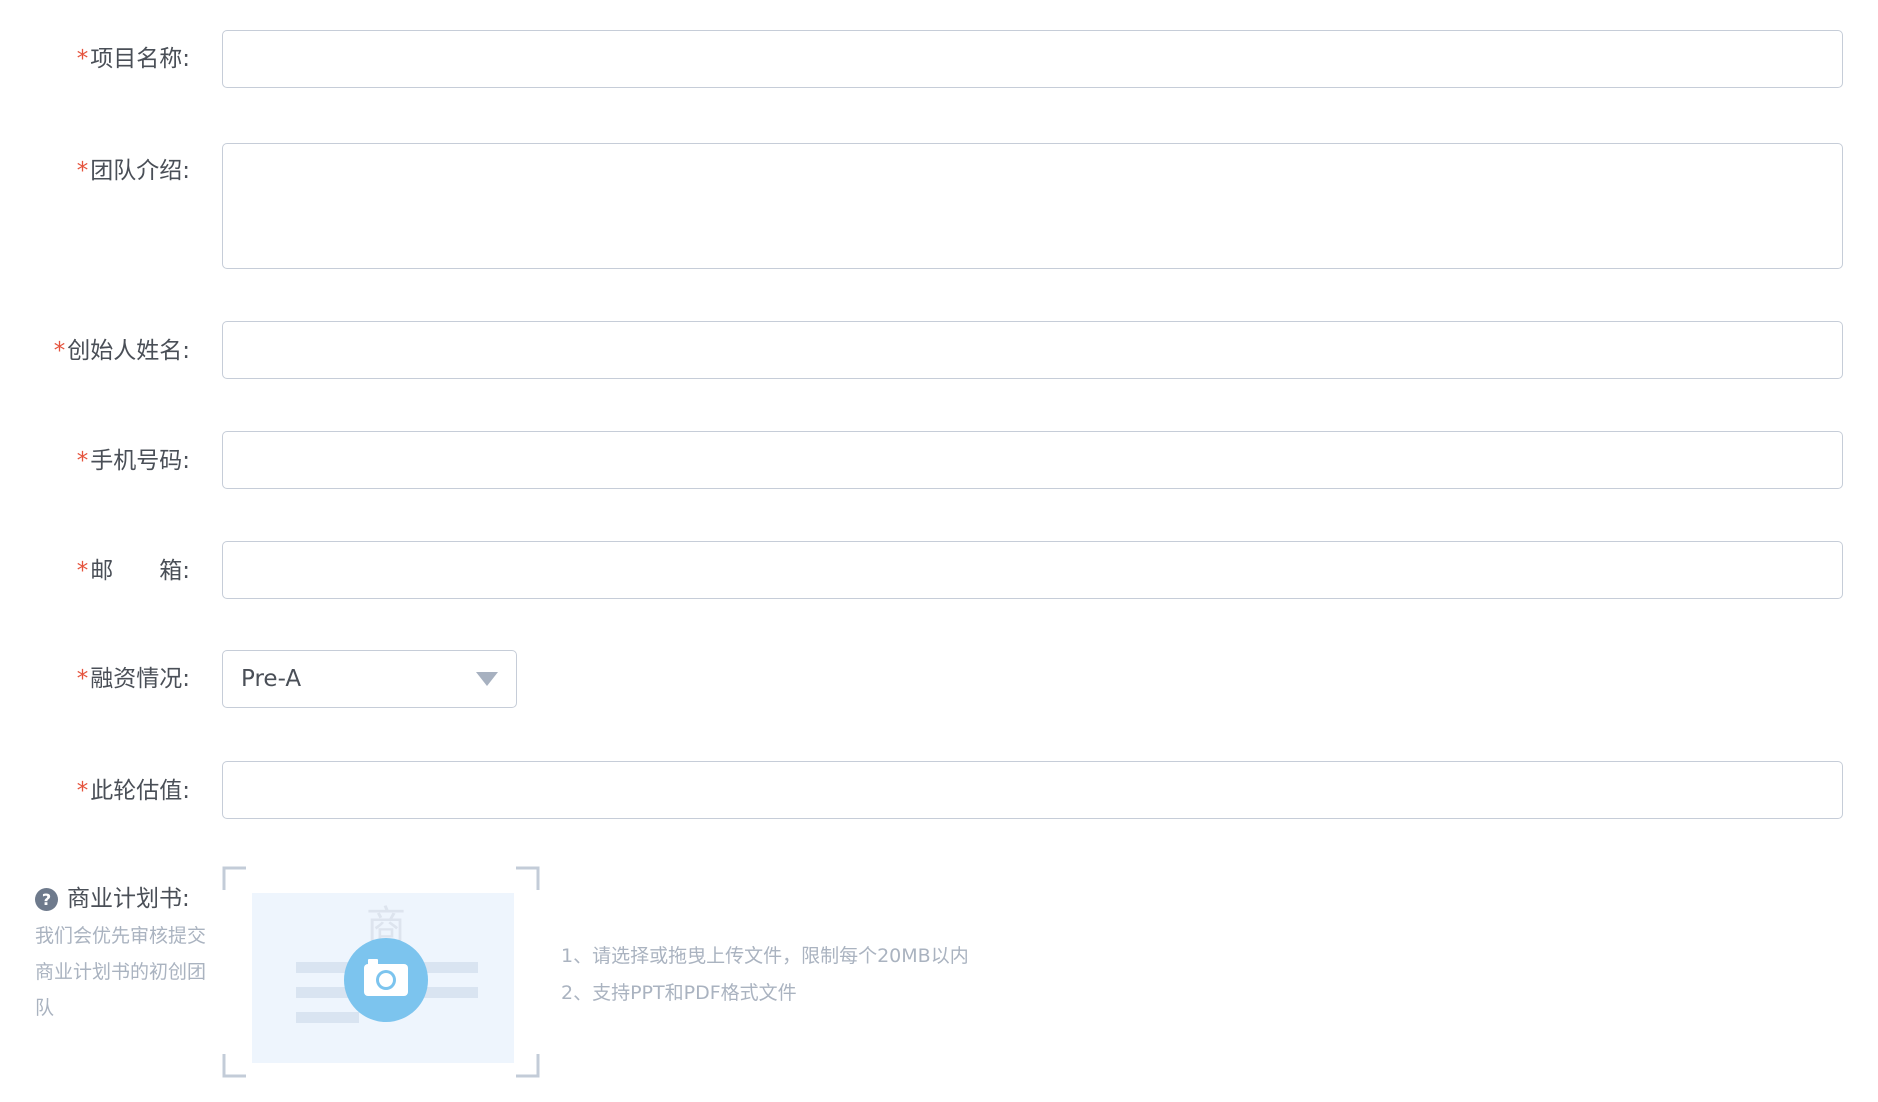 This screenshot has height=1102, width=1878. Describe the element at coordinates (369, 679) in the screenshot. I see `financing-select: Pre-A` at that location.